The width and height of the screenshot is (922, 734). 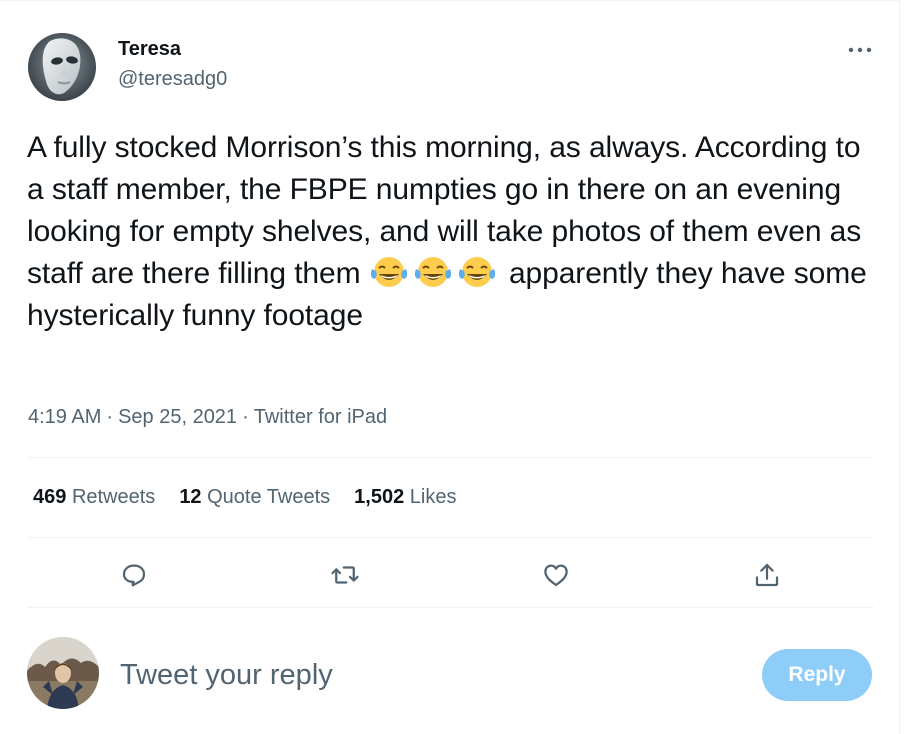 I want to click on tweet-source: Twitter for iPad, so click(x=320, y=417).